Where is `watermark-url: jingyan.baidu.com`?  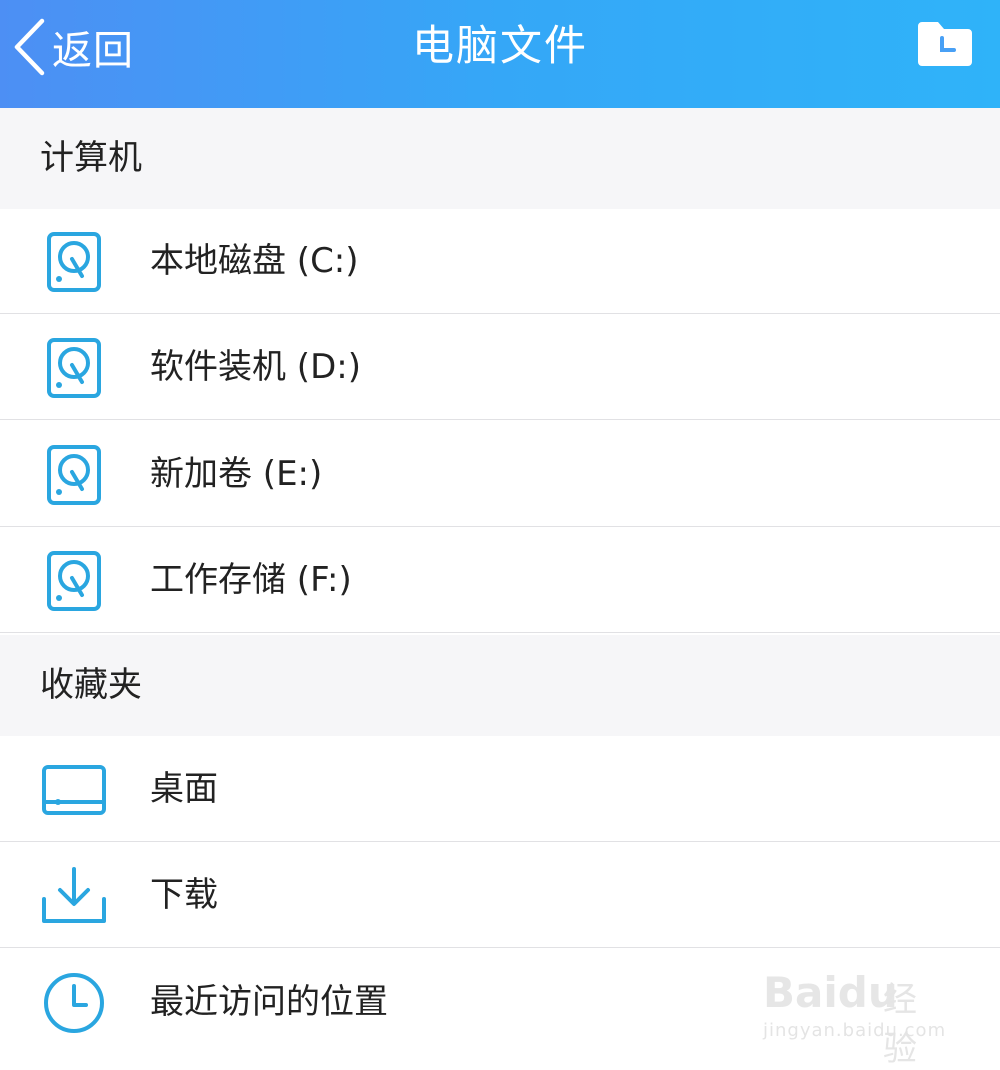
watermark-url: jingyan.baidu.com is located at coordinates (855, 1030).